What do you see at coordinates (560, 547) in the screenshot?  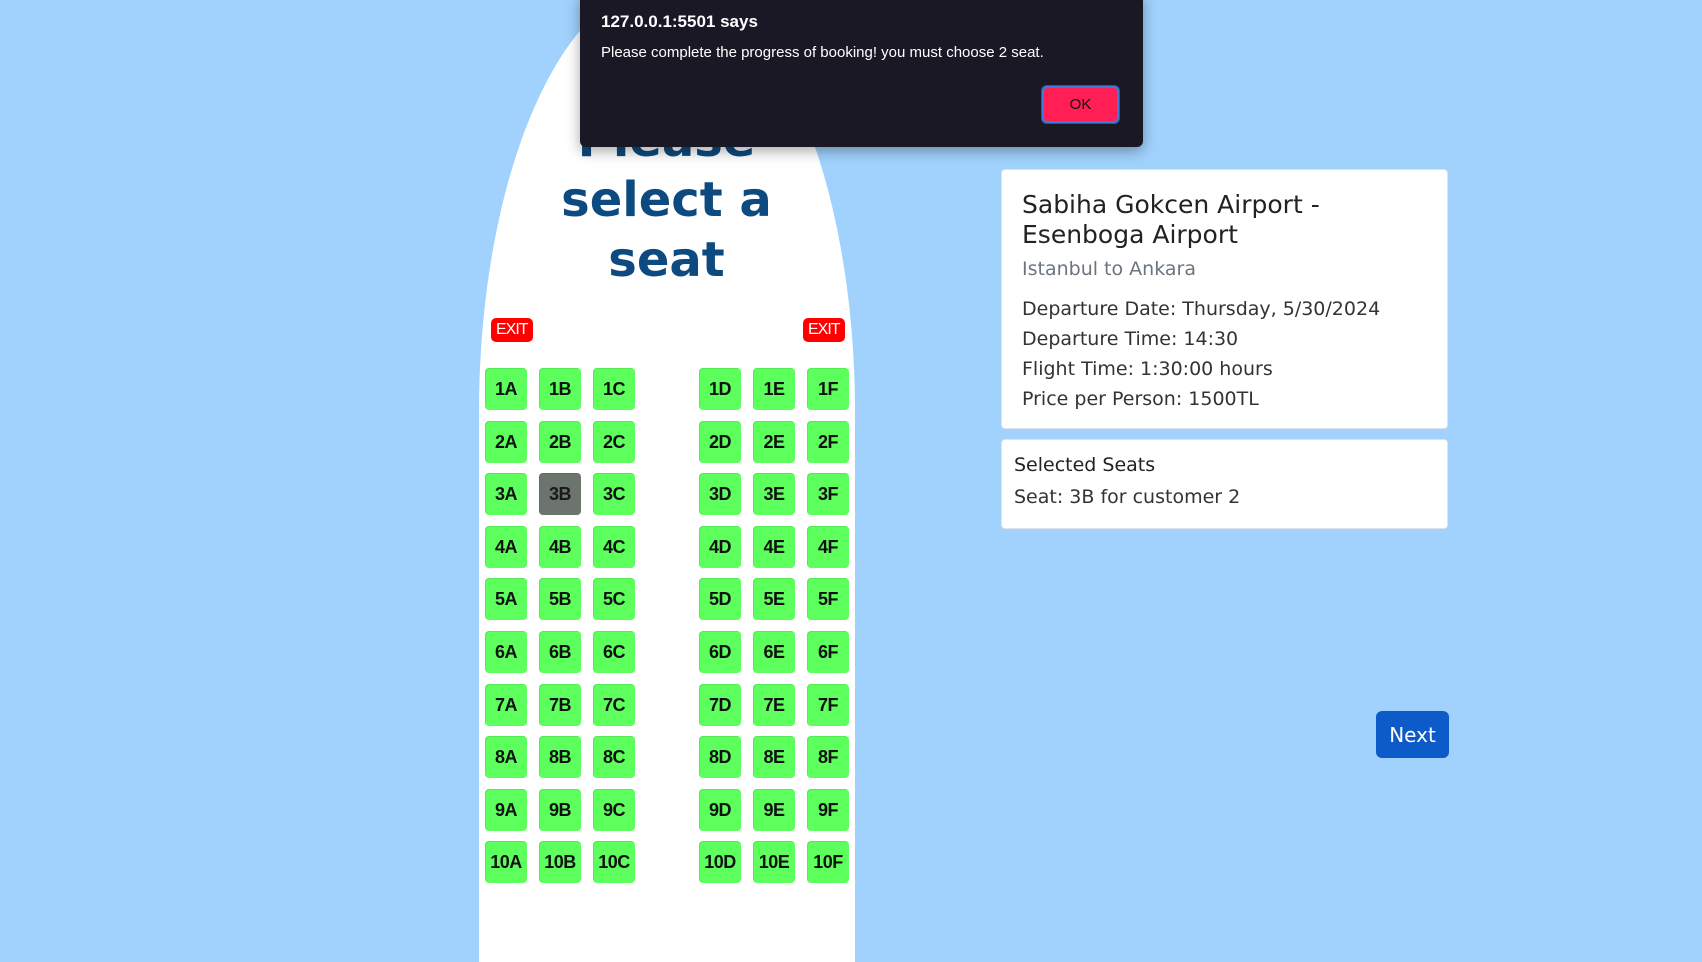 I see `seat-4b: 4B` at bounding box center [560, 547].